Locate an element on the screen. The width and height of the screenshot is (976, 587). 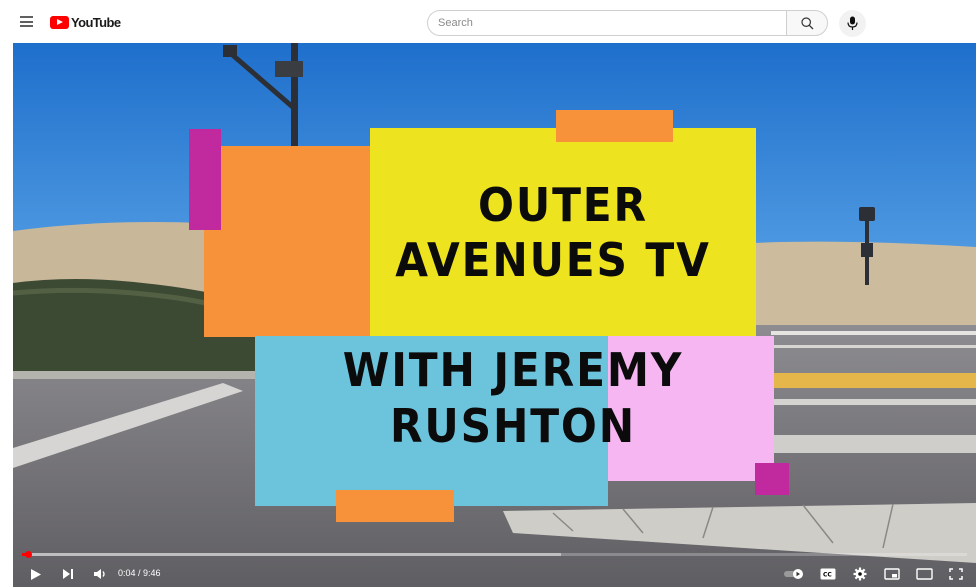
progress-buffer is located at coordinates (291, 554).